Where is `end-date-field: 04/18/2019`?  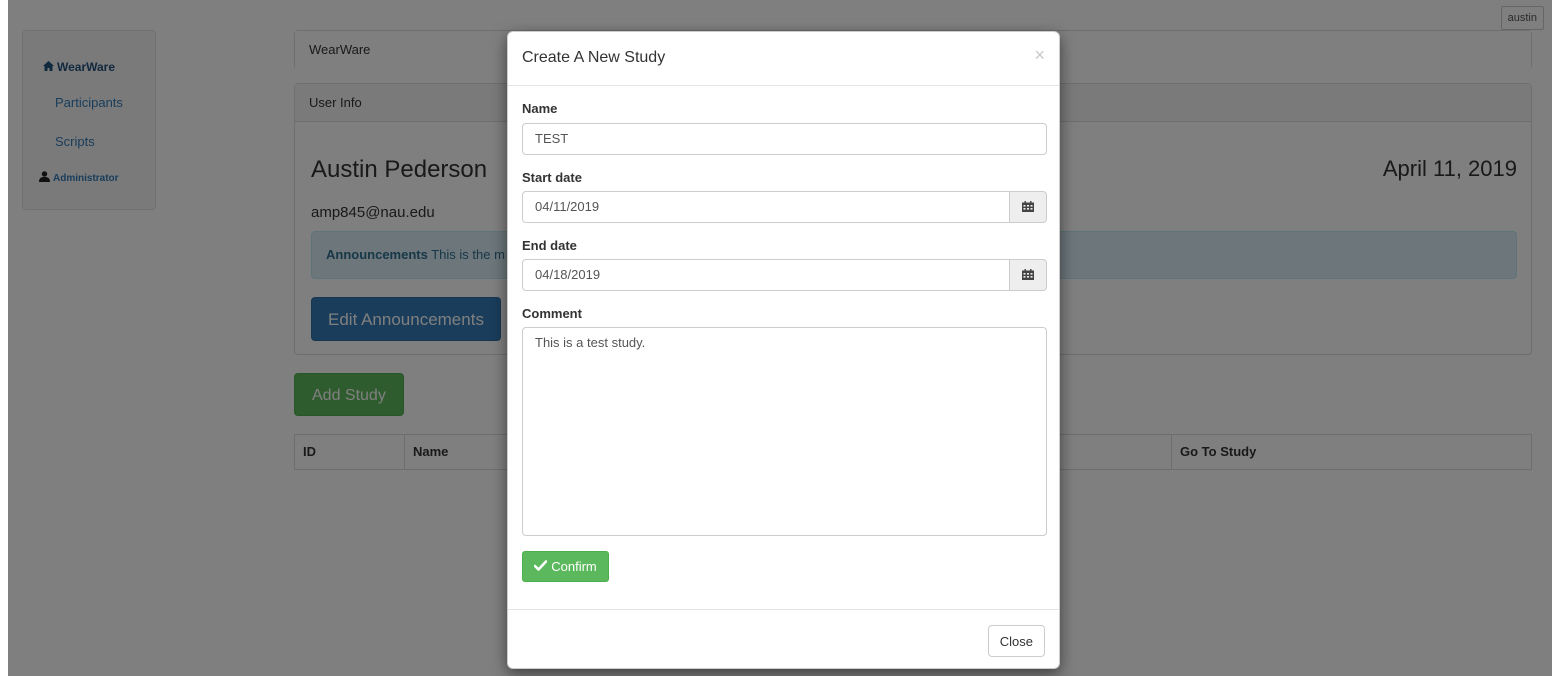 end-date-field: 04/18/2019 is located at coordinates (766, 275).